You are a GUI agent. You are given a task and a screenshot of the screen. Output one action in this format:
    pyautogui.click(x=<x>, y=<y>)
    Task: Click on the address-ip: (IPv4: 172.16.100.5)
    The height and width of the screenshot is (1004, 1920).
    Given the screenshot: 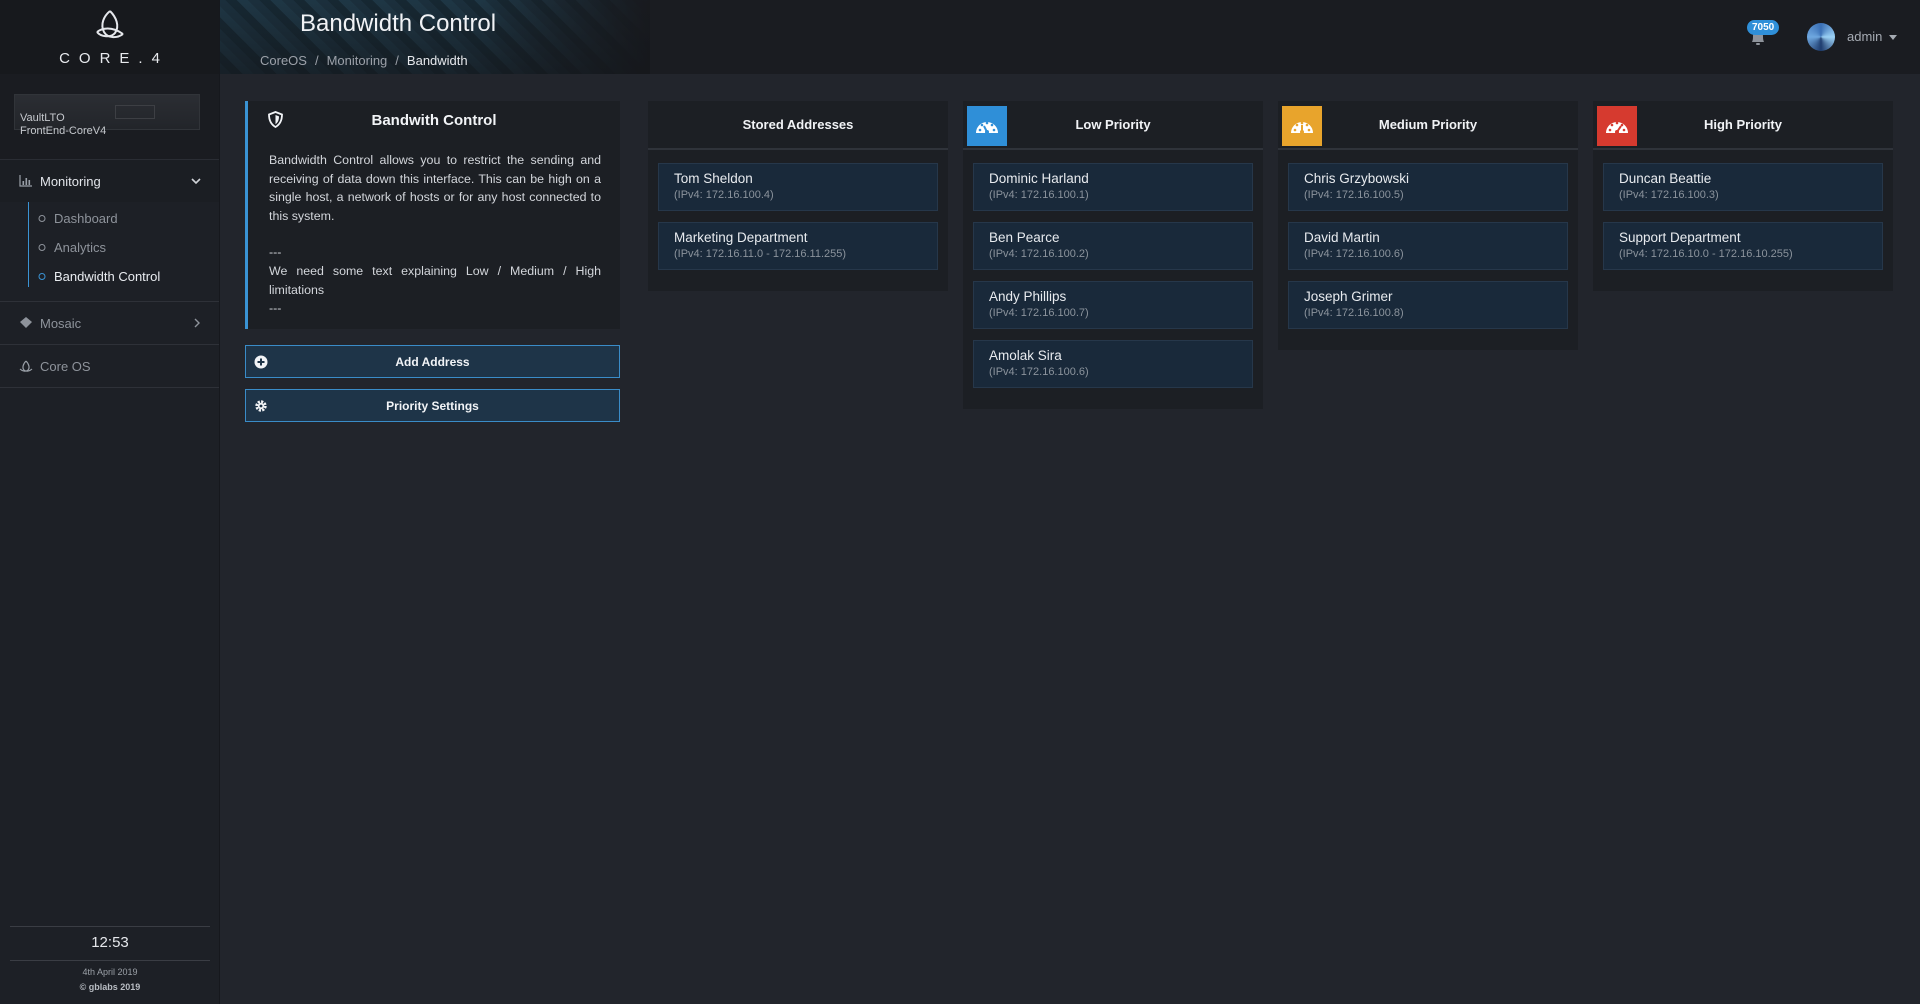 What is the action you would take?
    pyautogui.click(x=1354, y=195)
    